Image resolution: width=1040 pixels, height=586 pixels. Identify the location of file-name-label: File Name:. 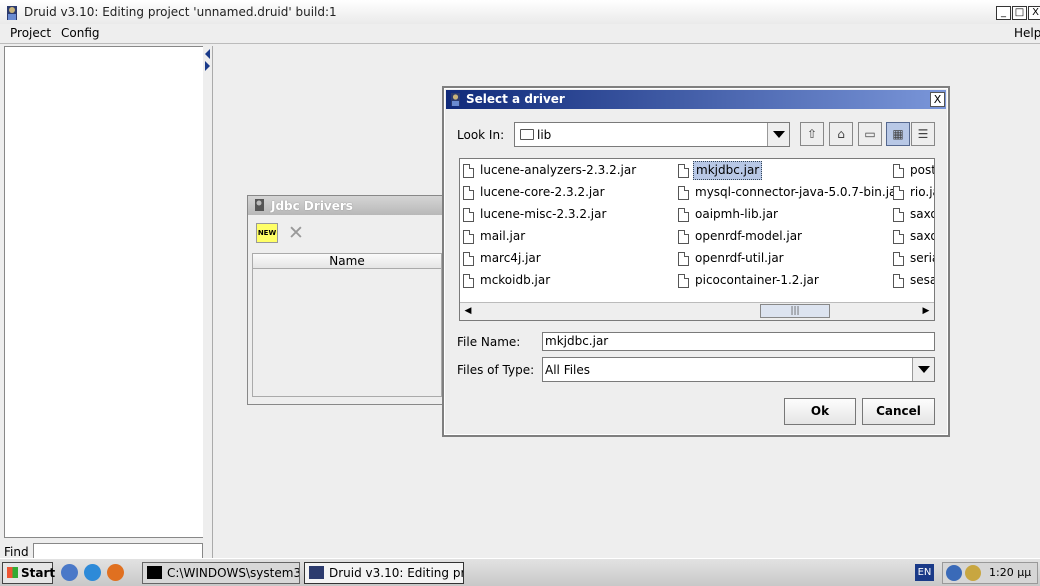
(489, 342).